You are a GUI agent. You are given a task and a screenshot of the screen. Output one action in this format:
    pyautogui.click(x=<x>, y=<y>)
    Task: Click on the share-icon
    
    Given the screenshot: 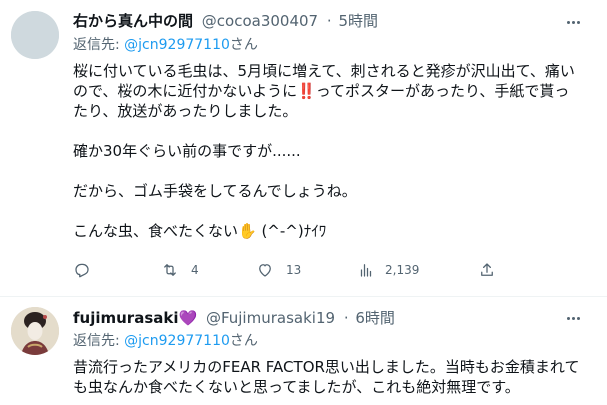 What is the action you would take?
    pyautogui.click(x=487, y=269)
    